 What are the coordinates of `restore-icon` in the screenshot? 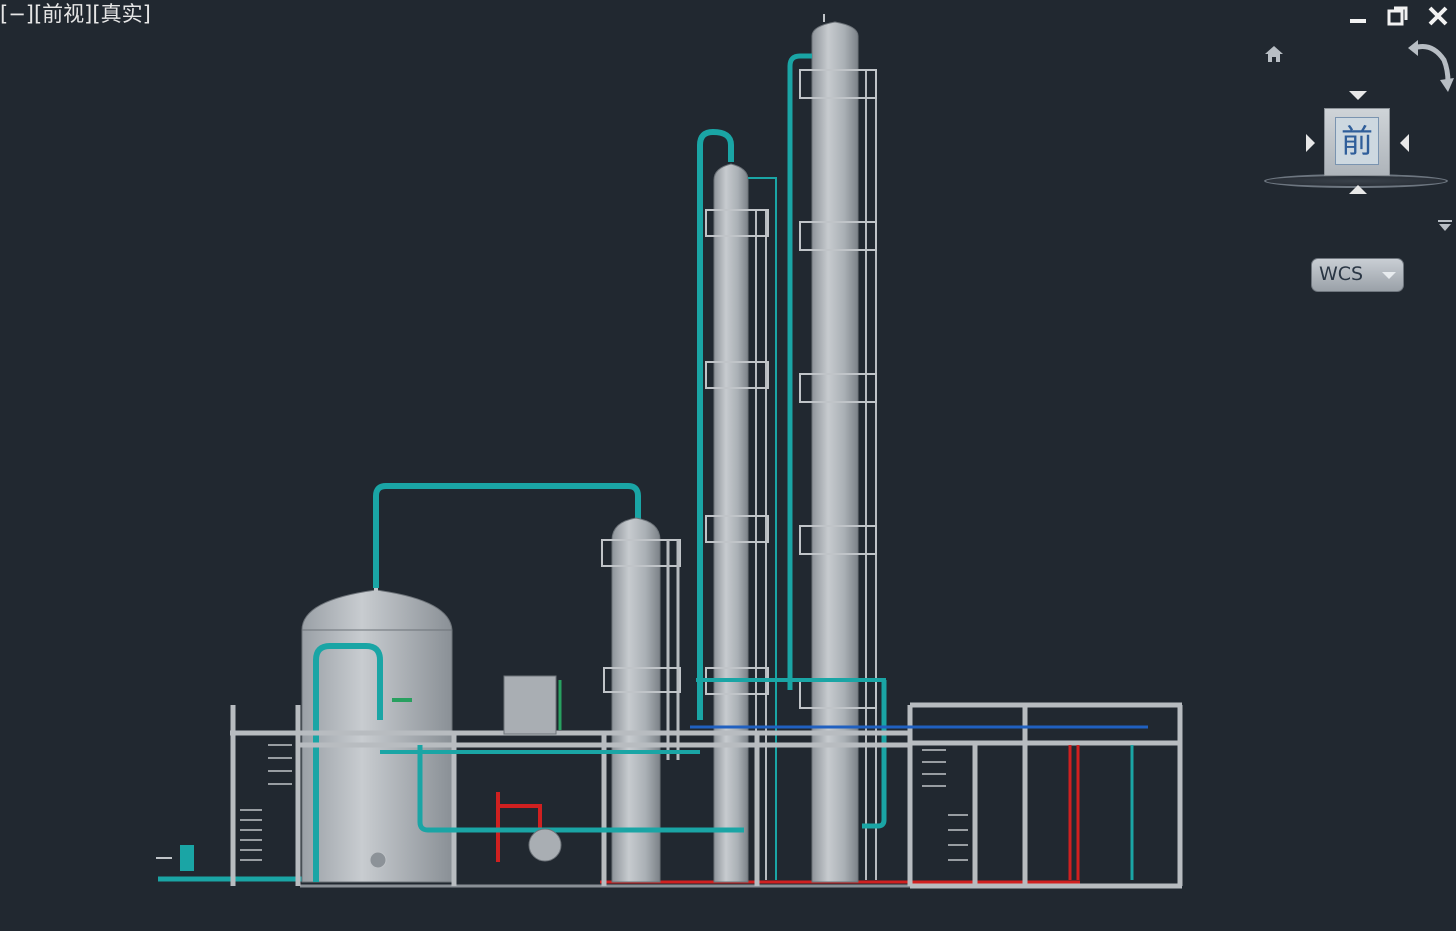 It's located at (1398, 16).